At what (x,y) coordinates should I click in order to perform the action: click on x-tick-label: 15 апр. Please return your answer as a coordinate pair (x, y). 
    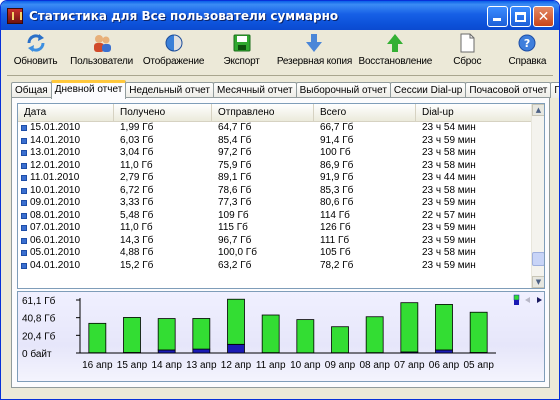
    Looking at the image, I should click on (132, 365).